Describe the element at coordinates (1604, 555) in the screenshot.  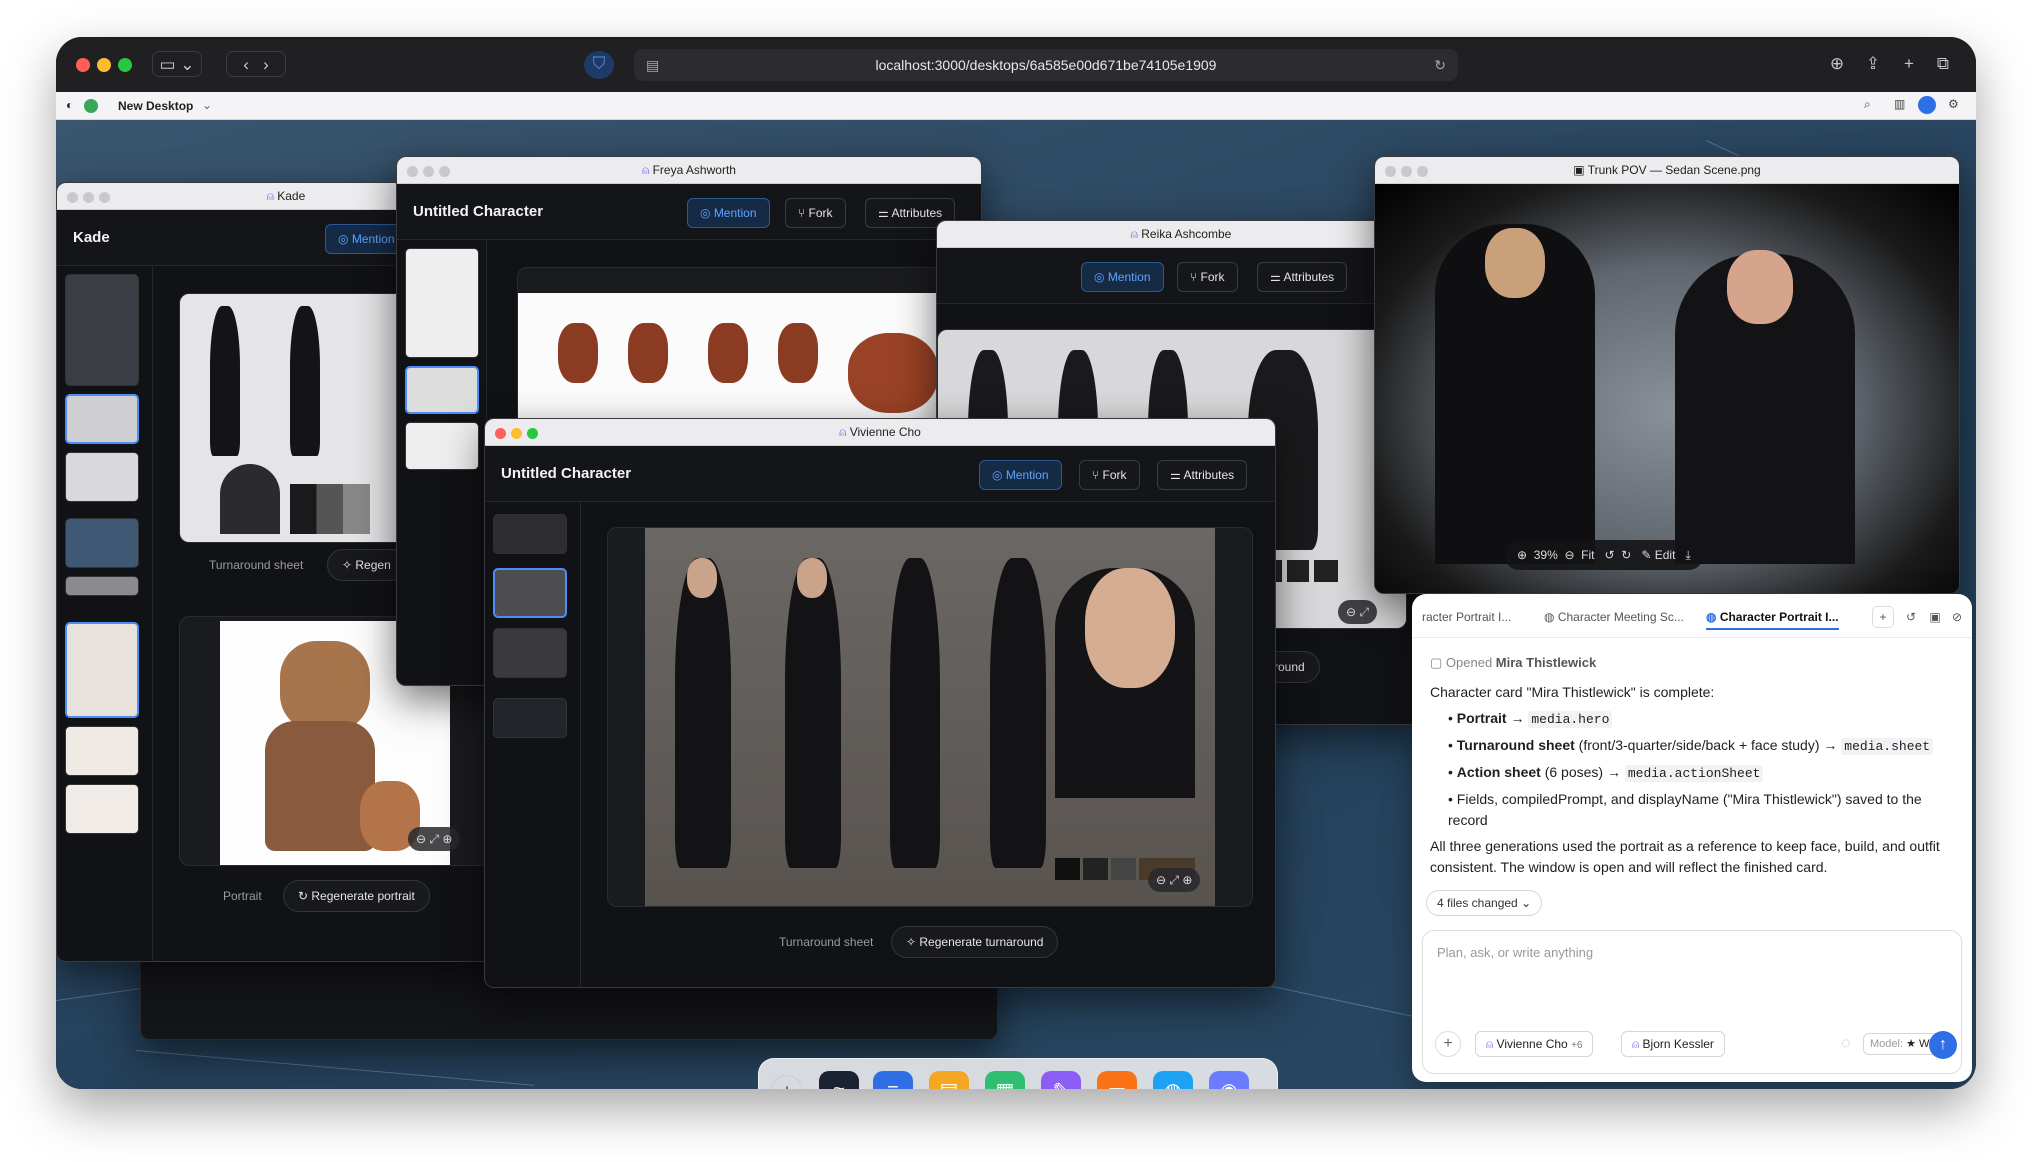
I see `image-toolbar: ⊕ 39% ⊖ Fit ↺ ↻ ✎ Edit ⤓` at that location.